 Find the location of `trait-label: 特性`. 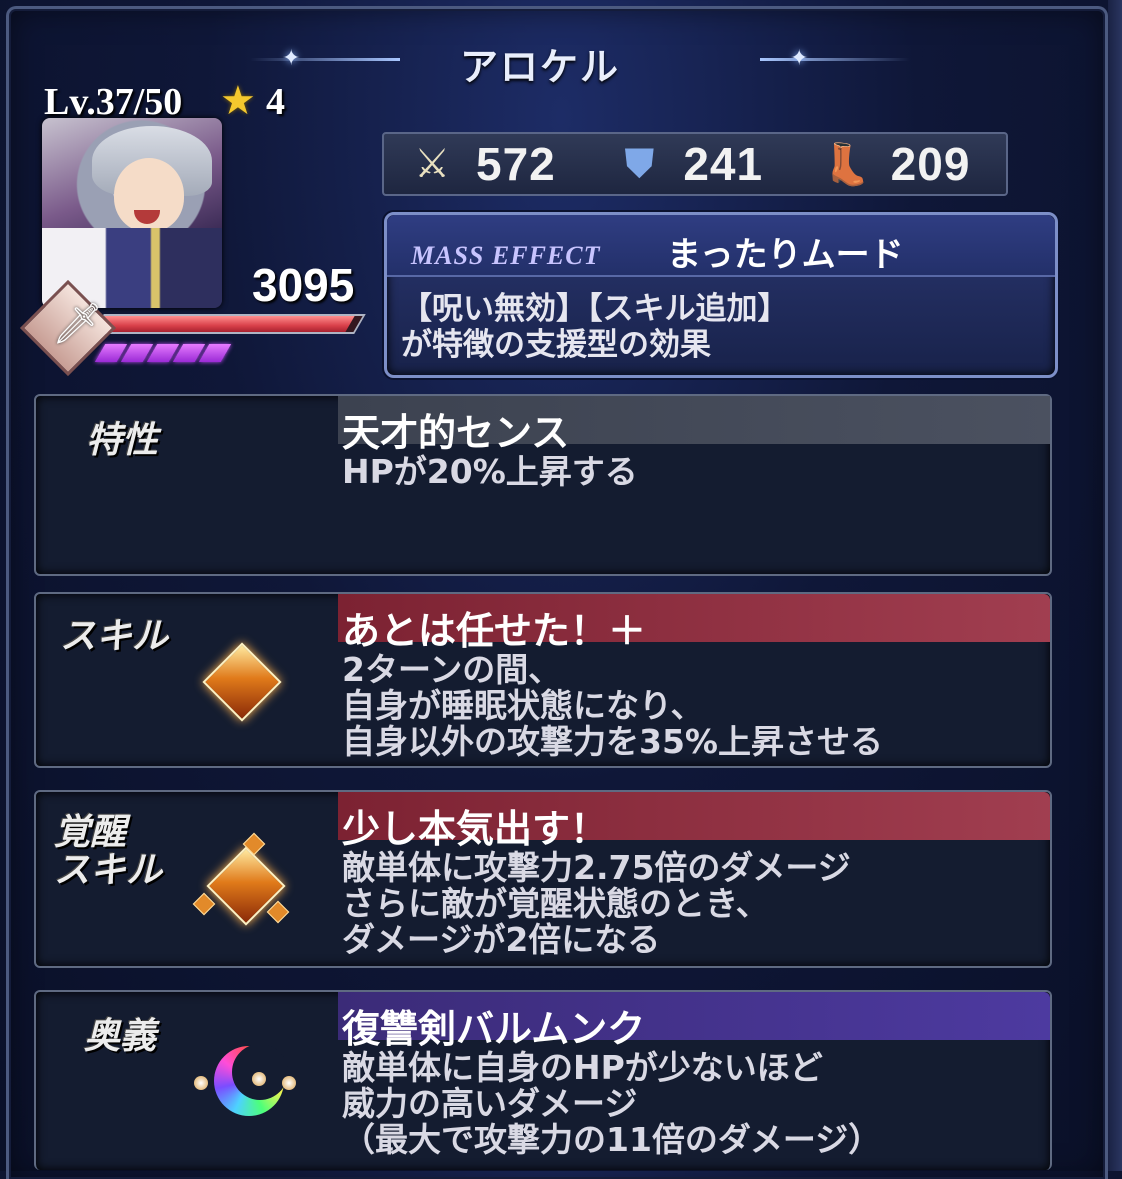

trait-label: 特性 is located at coordinates (122, 440).